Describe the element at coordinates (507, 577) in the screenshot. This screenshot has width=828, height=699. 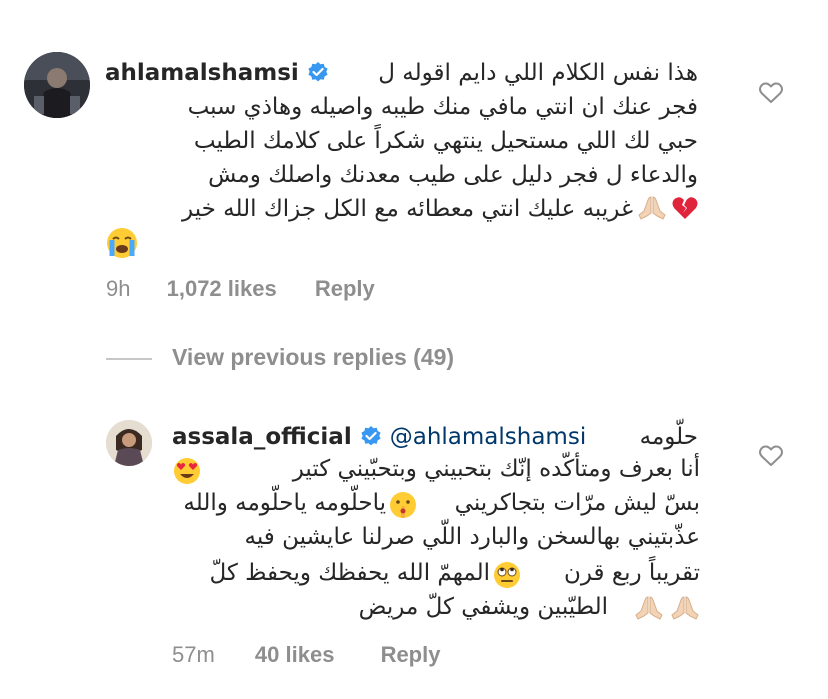
I see `eye-roll-emoji` at that location.